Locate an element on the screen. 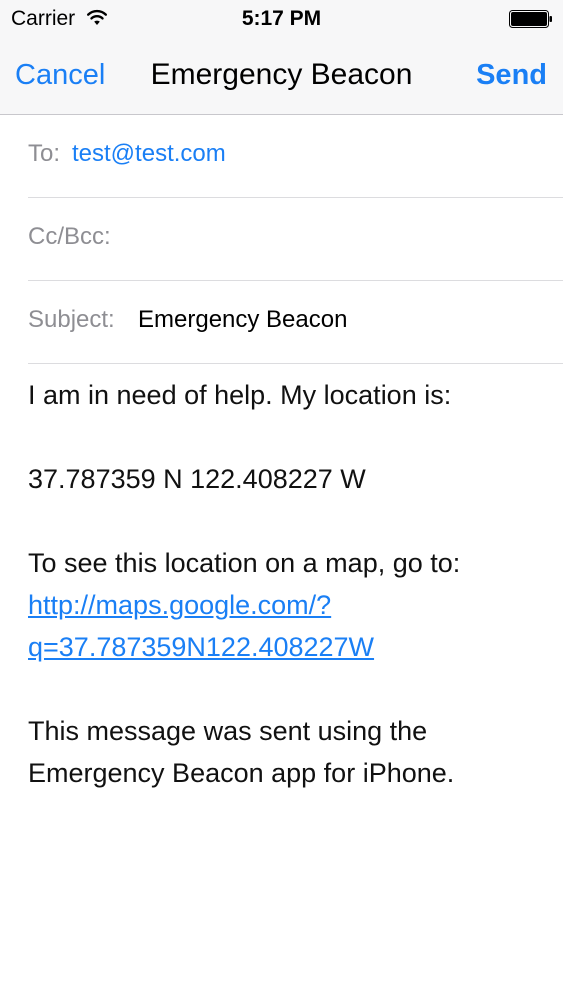 The image size is (563, 1000). body-coordinates: 37.787359 N 122.408227 W is located at coordinates (197, 479).